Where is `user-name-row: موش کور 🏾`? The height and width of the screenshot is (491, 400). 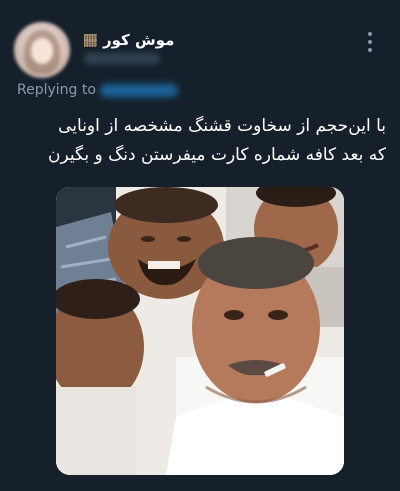 user-name-row: موش کور 🏾 is located at coordinates (129, 40).